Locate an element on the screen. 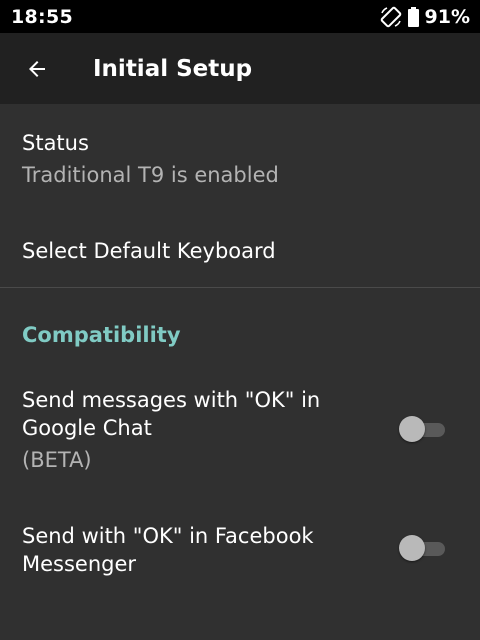 This screenshot has width=480, height=640. back-button is located at coordinates (37, 68).